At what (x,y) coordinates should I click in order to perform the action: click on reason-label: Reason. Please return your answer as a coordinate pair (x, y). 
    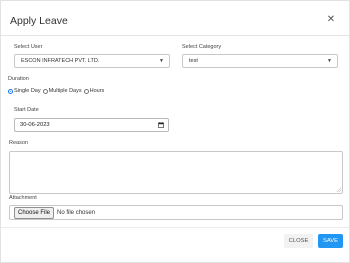
    Looking at the image, I should click on (18, 143).